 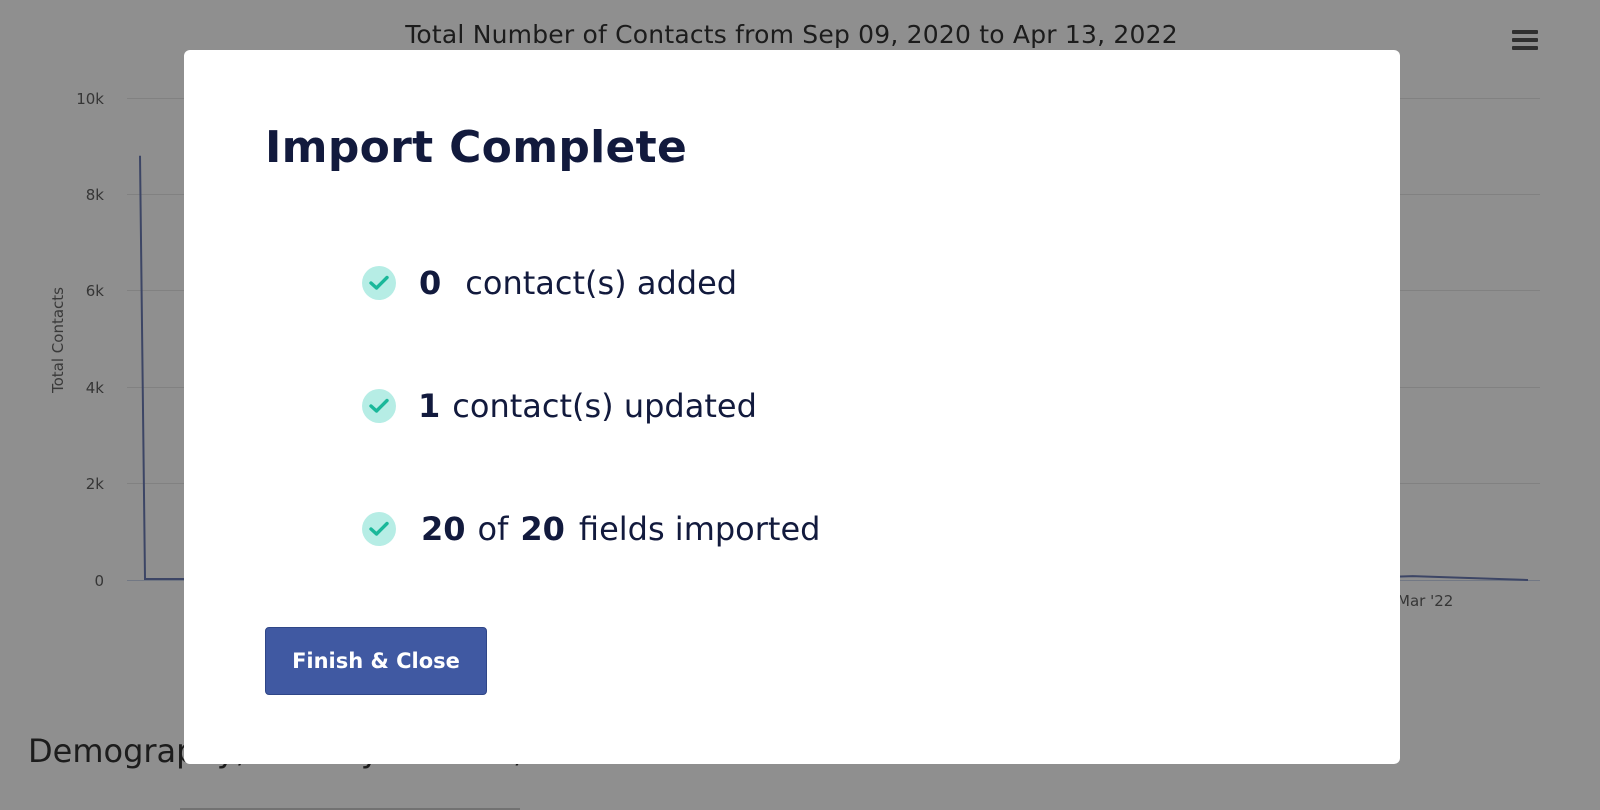 I want to click on result-contacts-added: 0 contact(s) added, so click(x=549, y=283).